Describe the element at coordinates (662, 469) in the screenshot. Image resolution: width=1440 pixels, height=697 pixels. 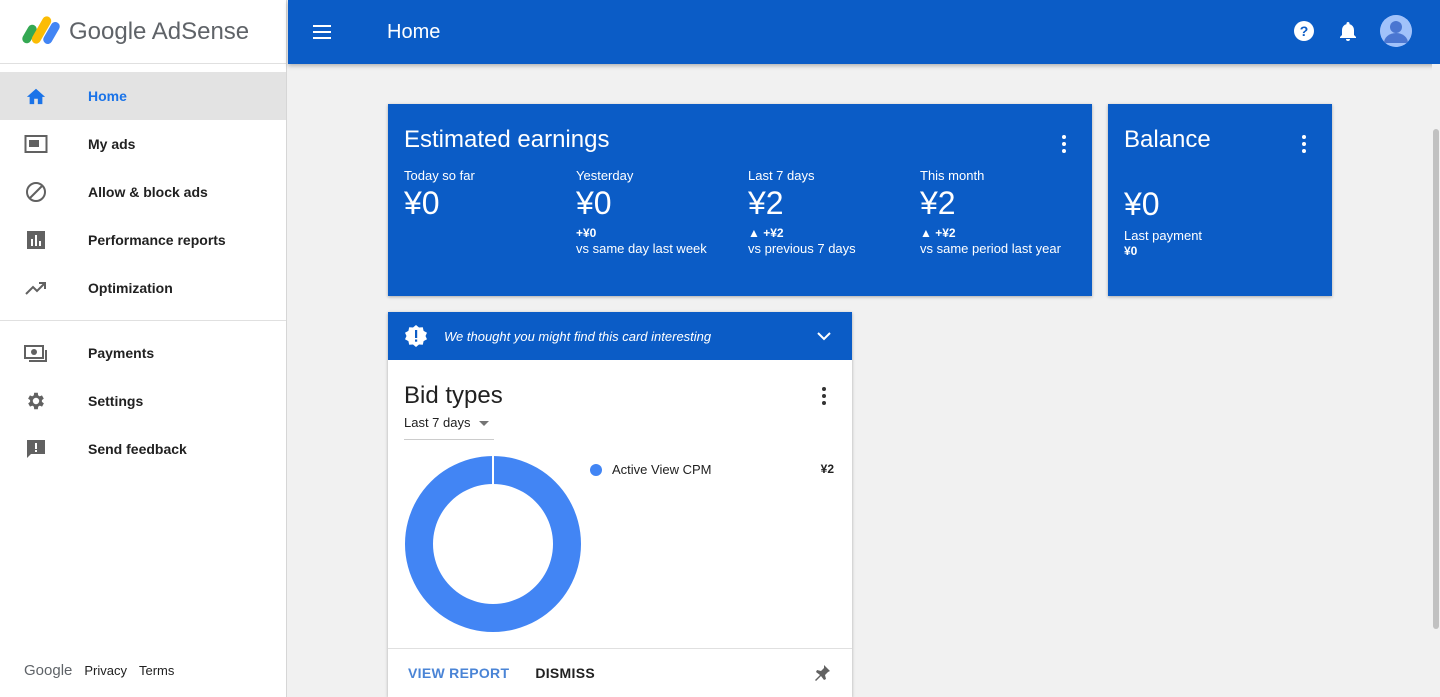
I see `legend-label: Active View CPM` at that location.